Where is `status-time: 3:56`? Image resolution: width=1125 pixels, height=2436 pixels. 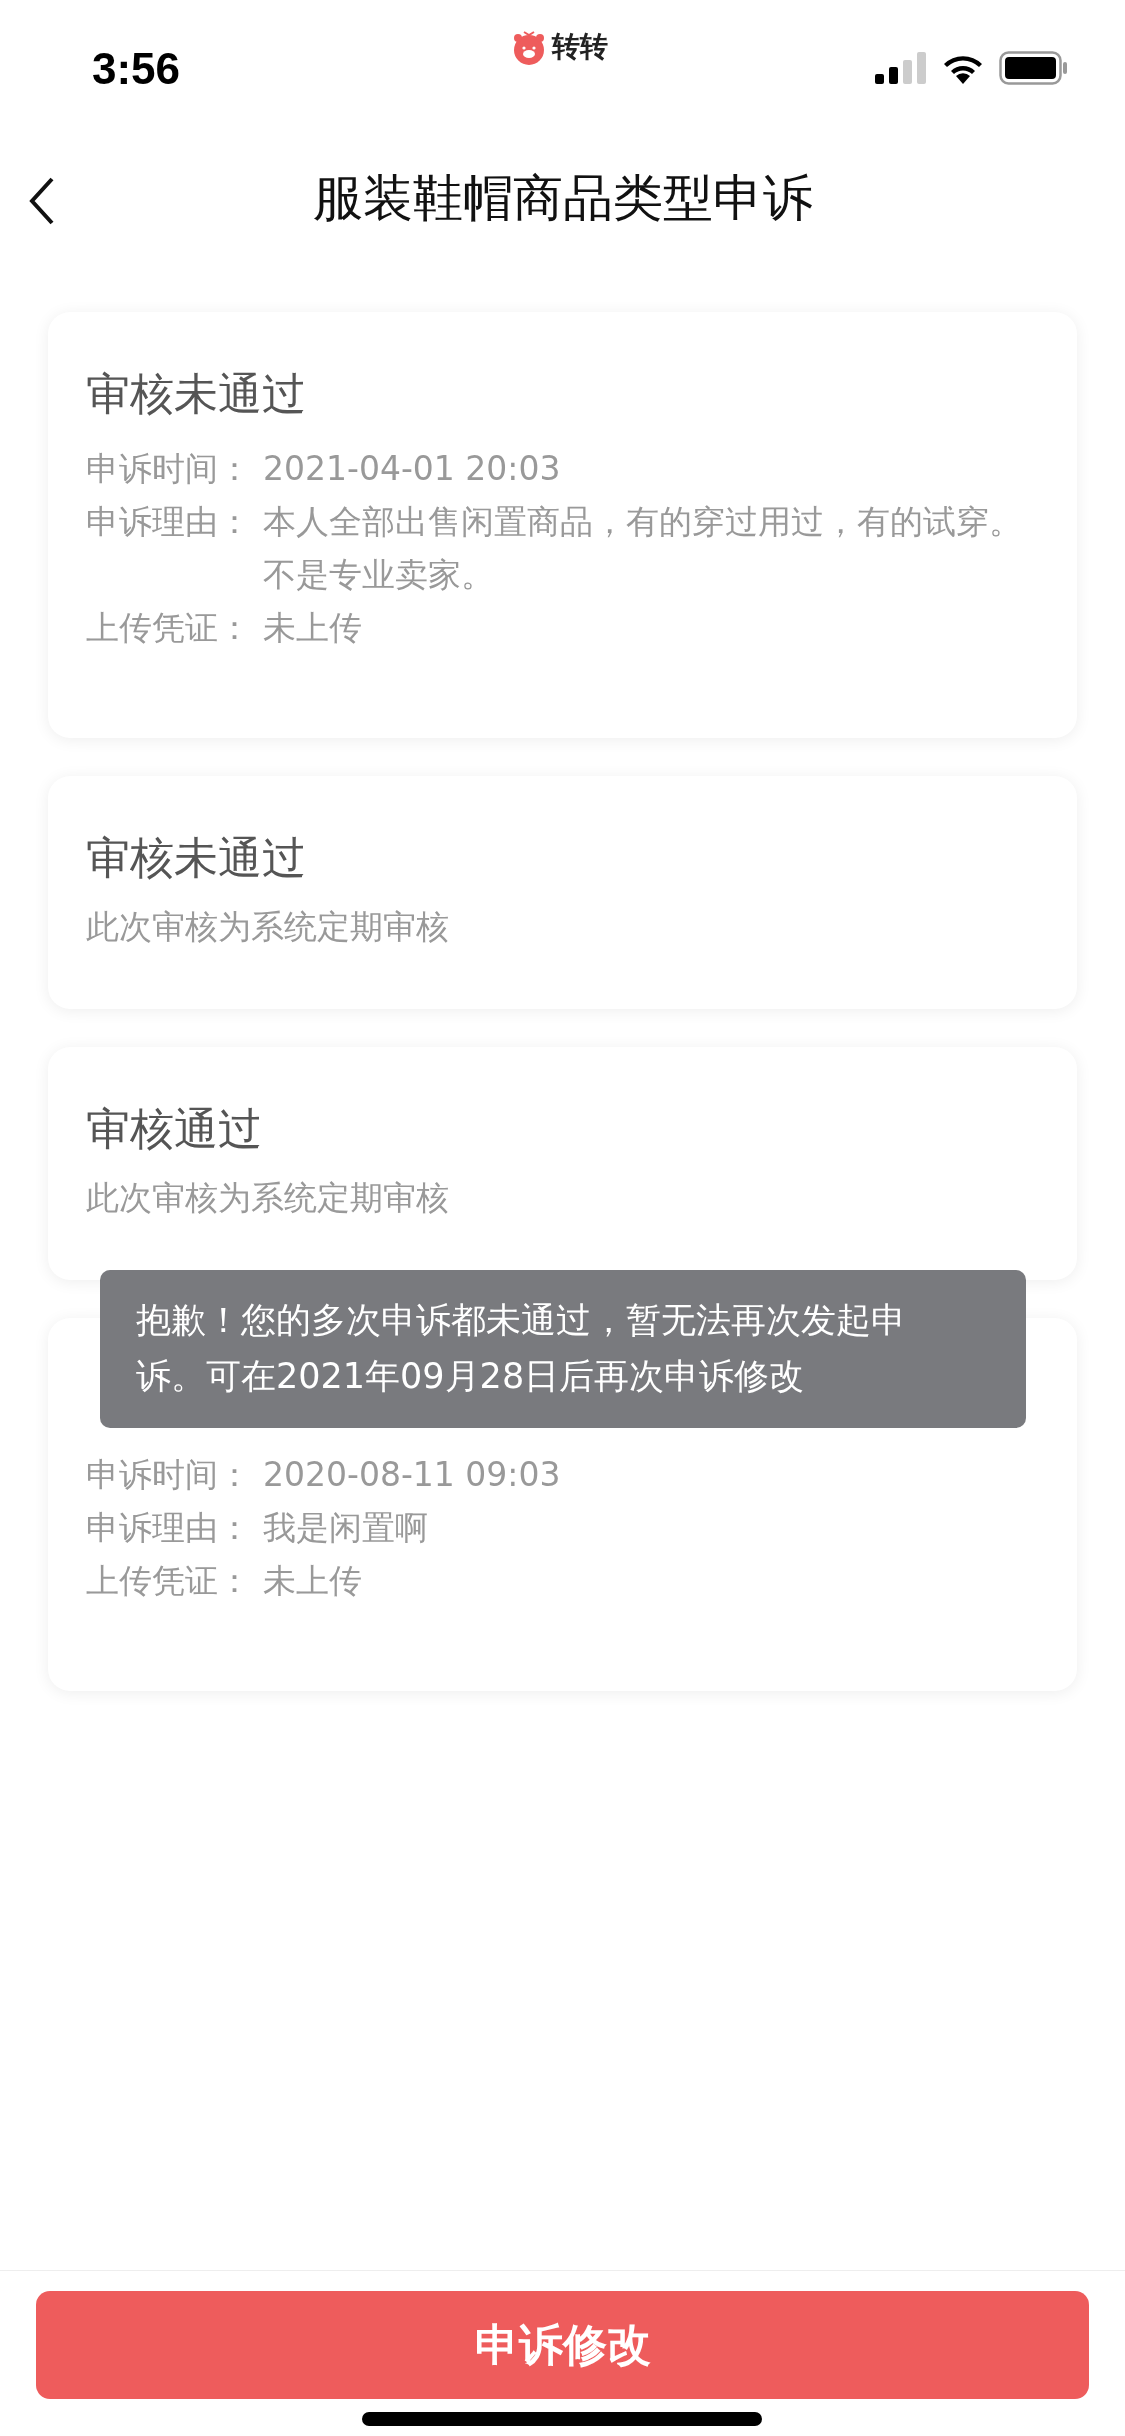
status-time: 3:56 is located at coordinates (136, 68).